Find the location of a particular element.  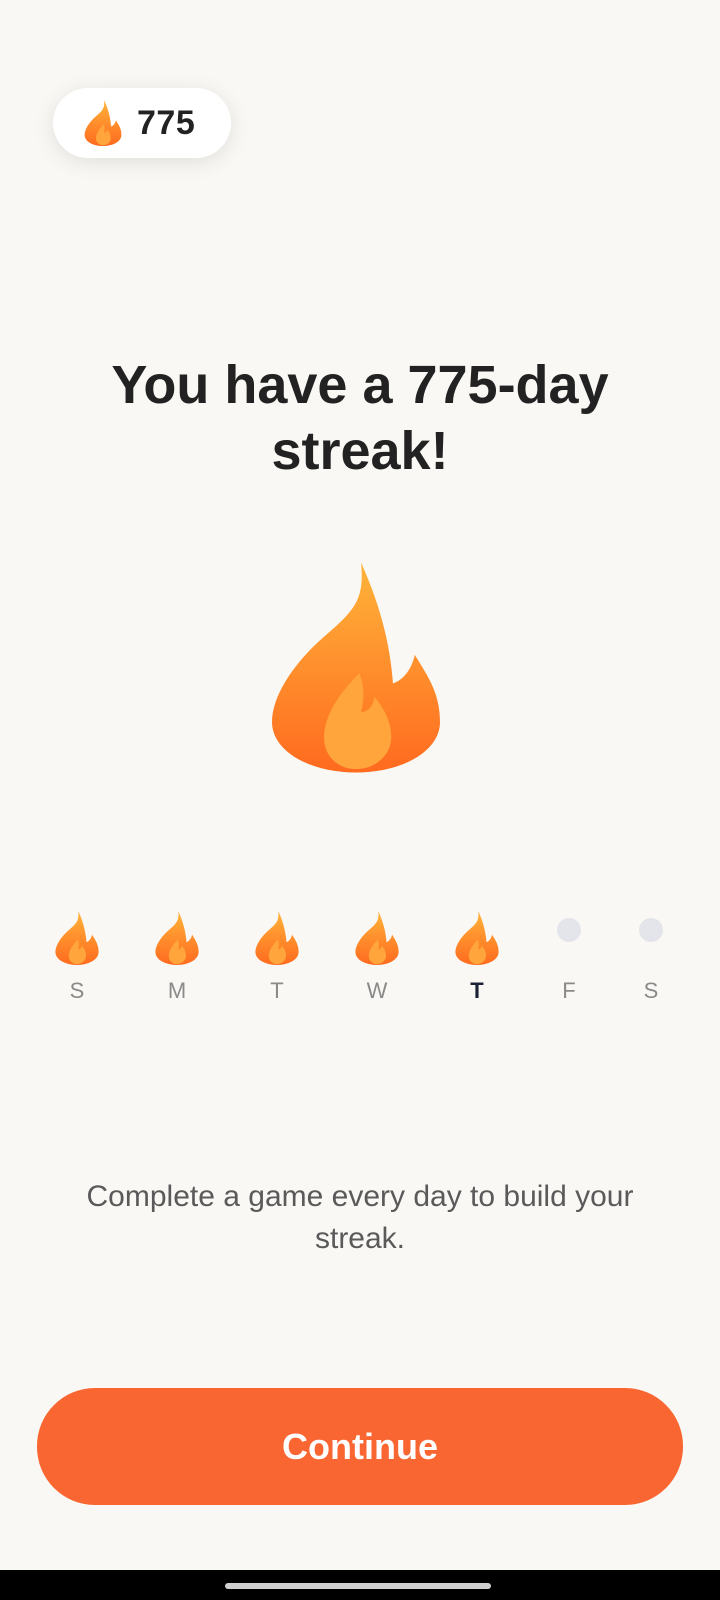

streak-badge: 775 is located at coordinates (142, 123).